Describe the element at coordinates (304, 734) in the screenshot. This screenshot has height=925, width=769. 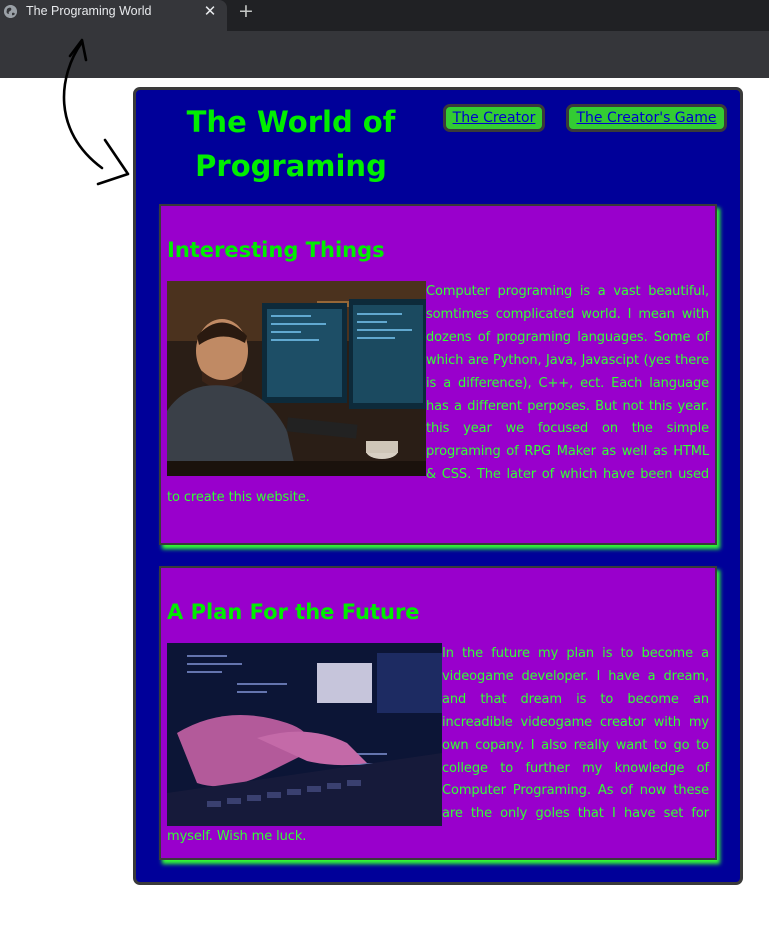
I see `hands-typing-photo` at that location.